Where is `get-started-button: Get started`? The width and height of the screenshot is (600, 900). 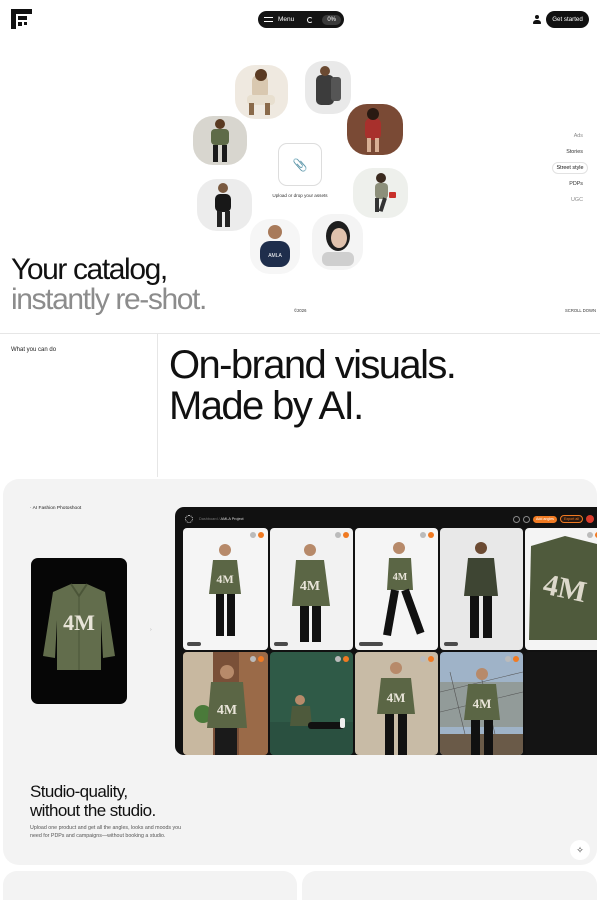
get-started-button: Get started is located at coordinates (567, 19).